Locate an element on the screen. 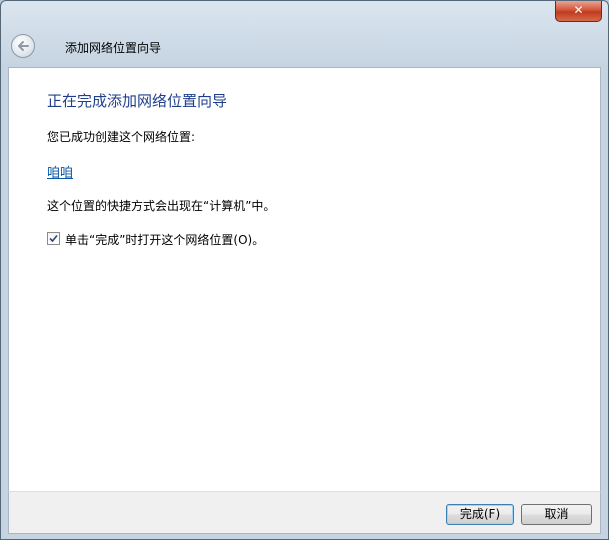 The image size is (609, 540). page-heading: 正在完成添加网络位置向导 is located at coordinates (137, 101).